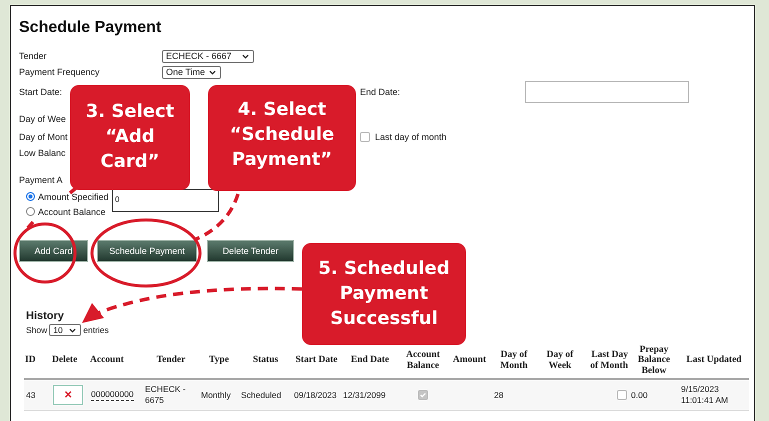 This screenshot has width=769, height=421. Describe the element at coordinates (90, 28) in the screenshot. I see `page-title: Schedule Payment` at that location.